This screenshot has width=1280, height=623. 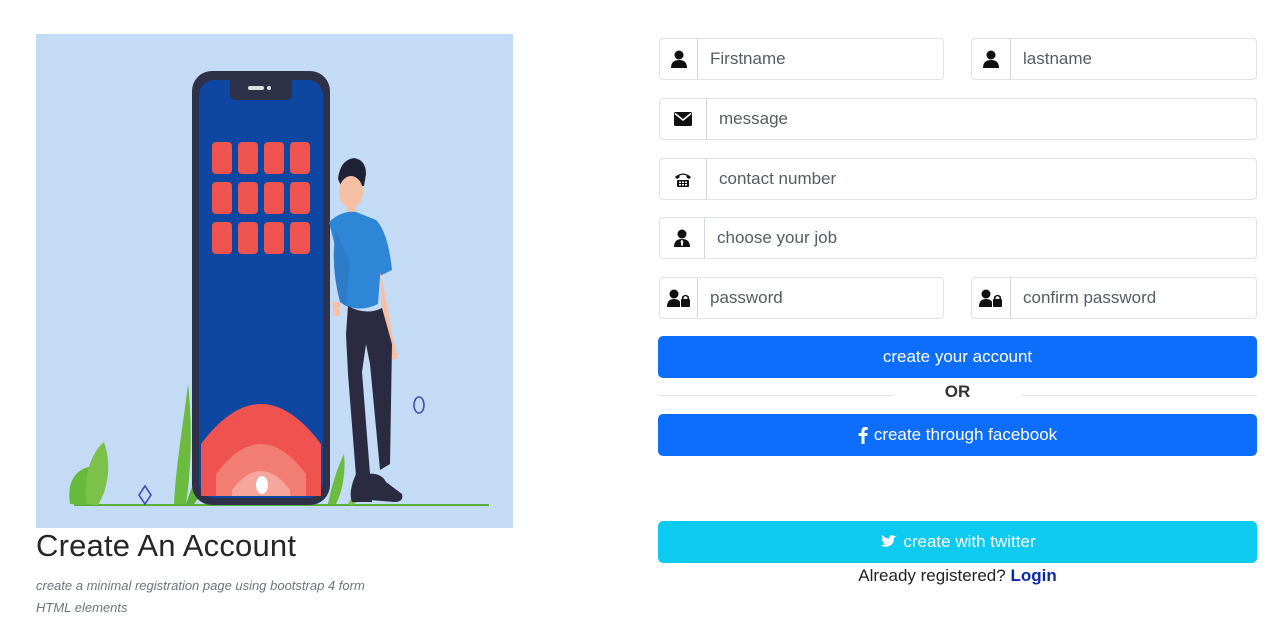 I want to click on confirm-password-group, so click(x=1114, y=298).